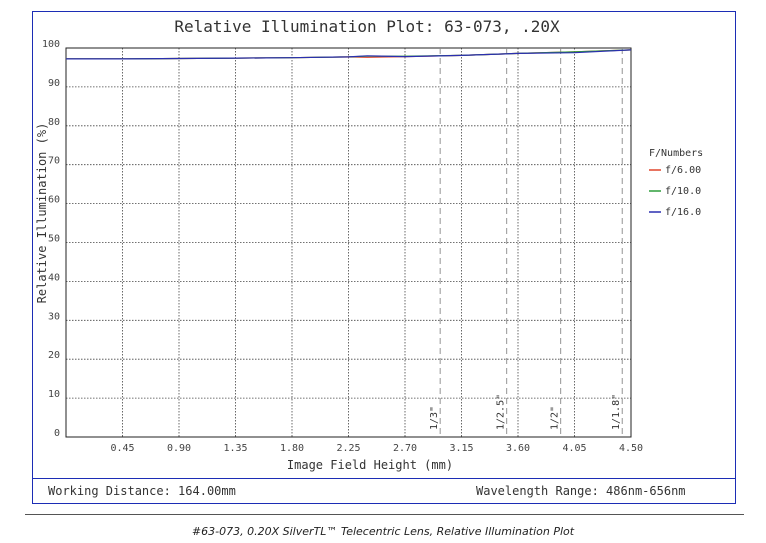 The height and width of the screenshot is (543, 766). Describe the element at coordinates (581, 491) in the screenshot. I see `wavelength-range-text: Wavelength Range: 486nm-656nm` at that location.